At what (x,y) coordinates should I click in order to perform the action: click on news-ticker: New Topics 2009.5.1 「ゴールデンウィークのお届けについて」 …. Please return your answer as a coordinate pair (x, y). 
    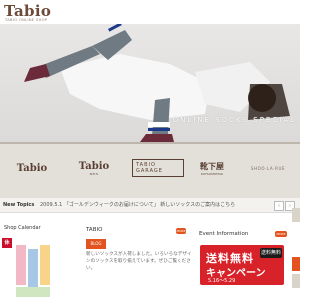
    Looking at the image, I should click on (150, 205).